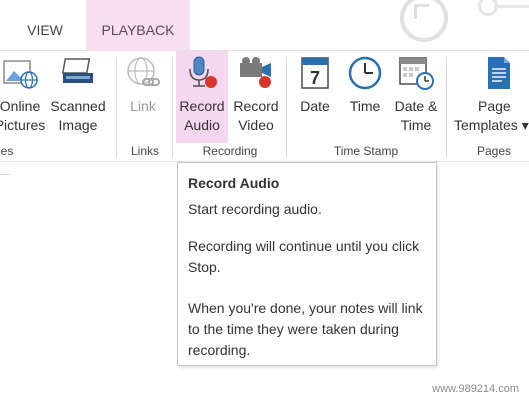 The height and width of the screenshot is (401, 529). I want to click on video-camera-icon, so click(255, 72).